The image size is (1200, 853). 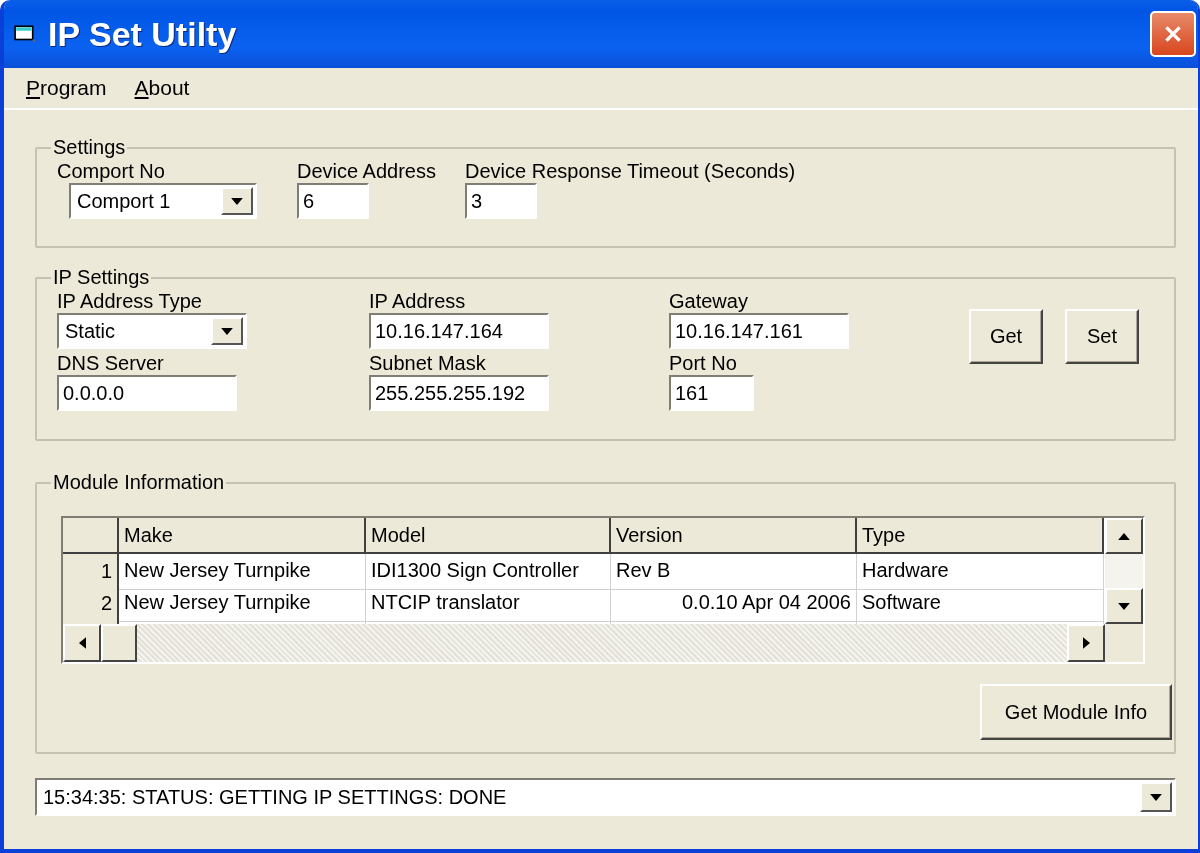 What do you see at coordinates (734, 536) in the screenshot?
I see `column-header: Version` at bounding box center [734, 536].